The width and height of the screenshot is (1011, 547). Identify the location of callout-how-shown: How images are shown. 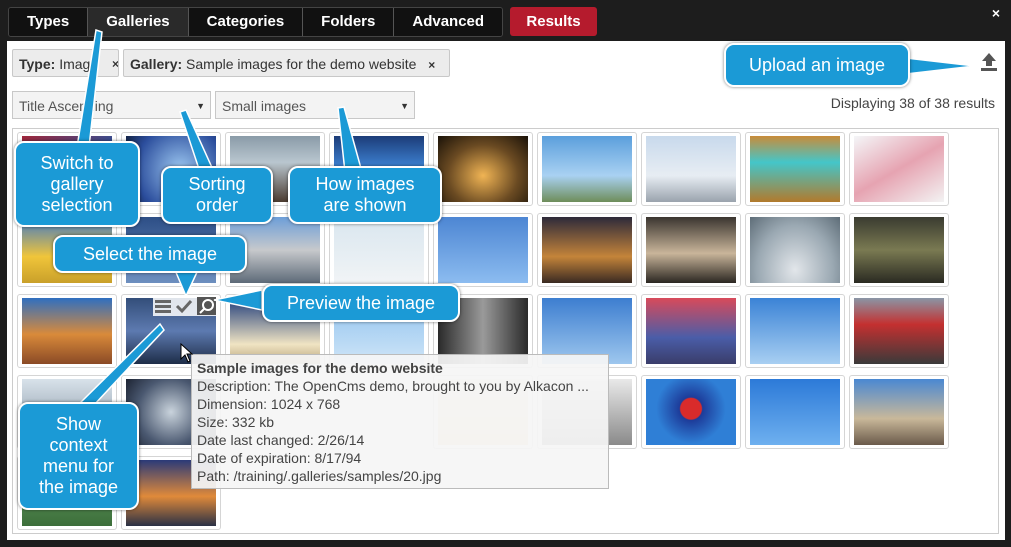
(365, 195).